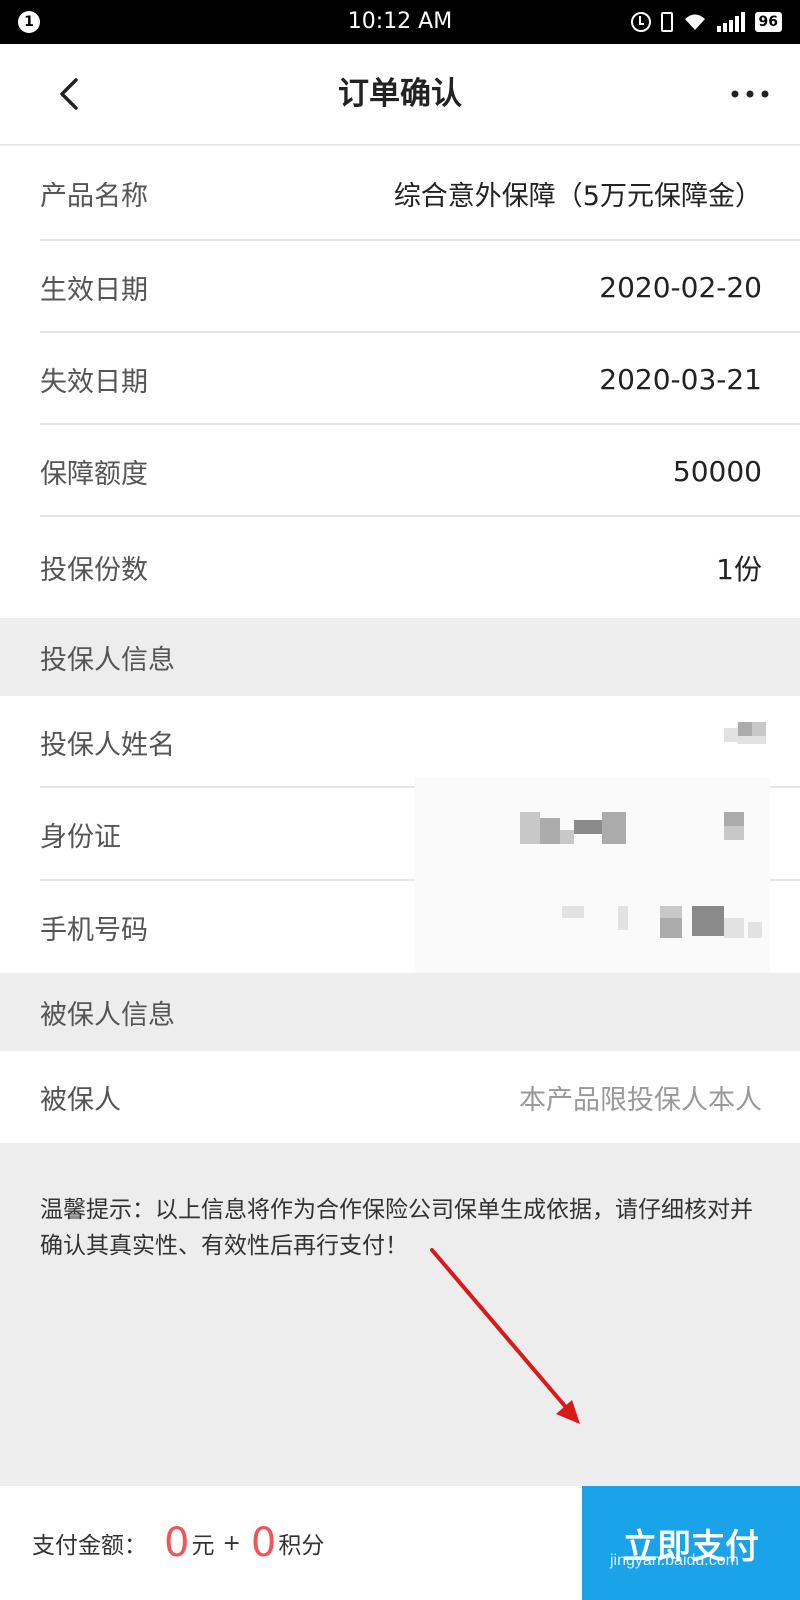 The height and width of the screenshot is (1600, 800). Describe the element at coordinates (231, 1543) in the screenshot. I see `plus-sign: +` at that location.